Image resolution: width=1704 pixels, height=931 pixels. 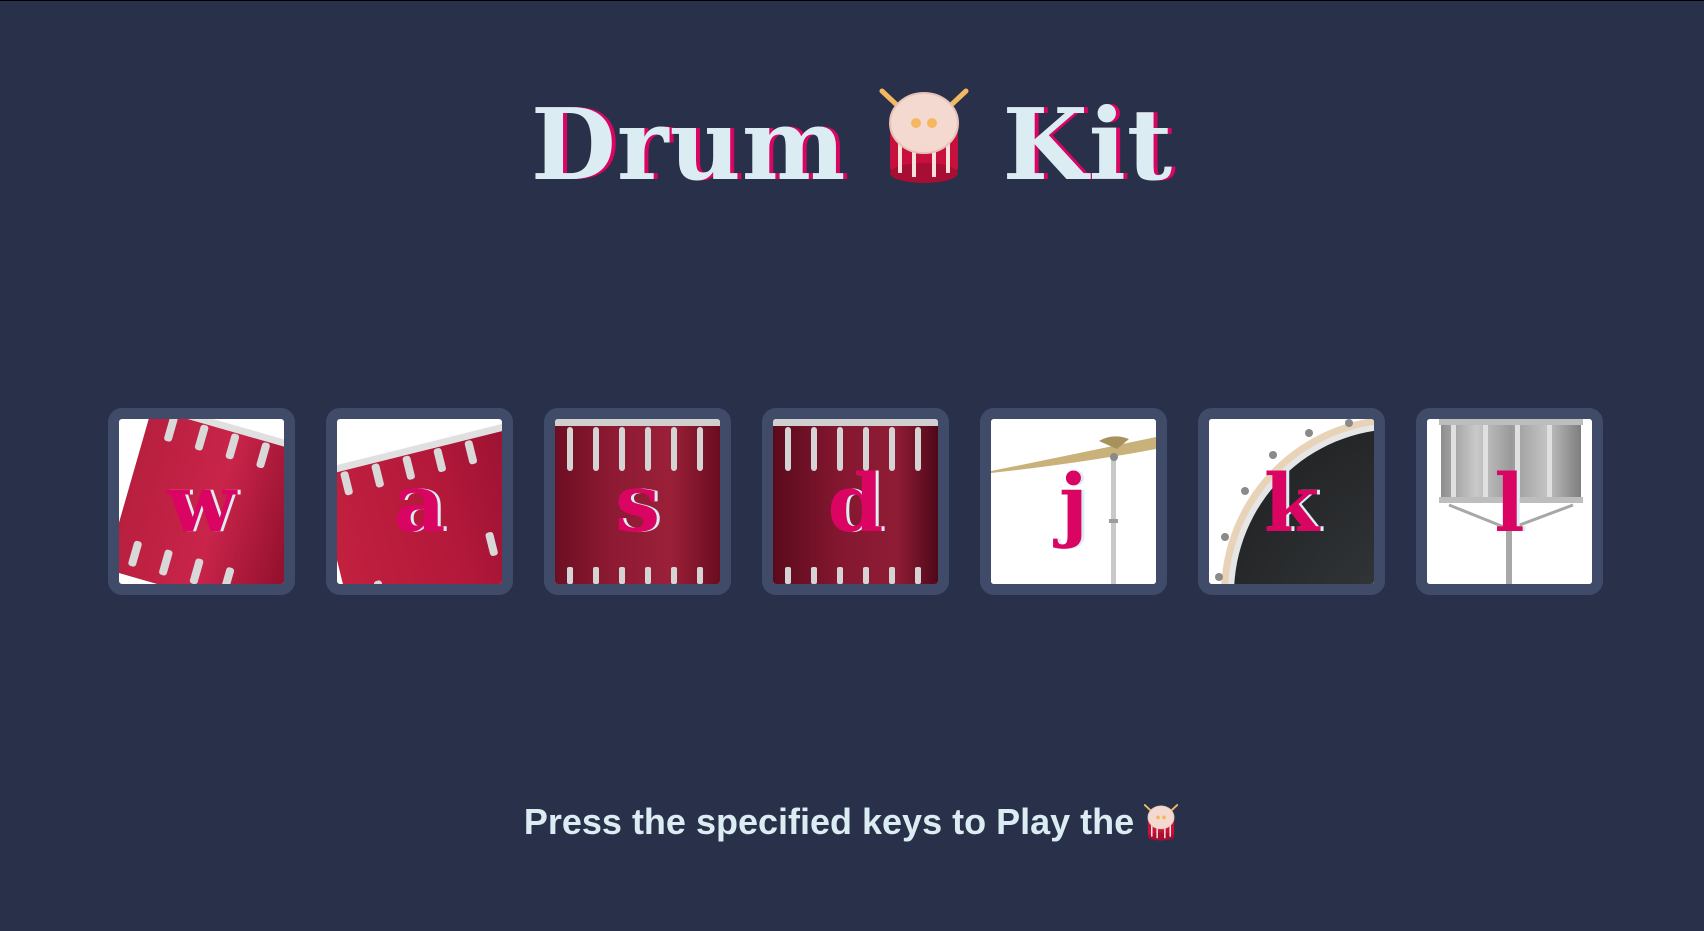 I want to click on drum-pad-s: s, so click(x=637, y=501).